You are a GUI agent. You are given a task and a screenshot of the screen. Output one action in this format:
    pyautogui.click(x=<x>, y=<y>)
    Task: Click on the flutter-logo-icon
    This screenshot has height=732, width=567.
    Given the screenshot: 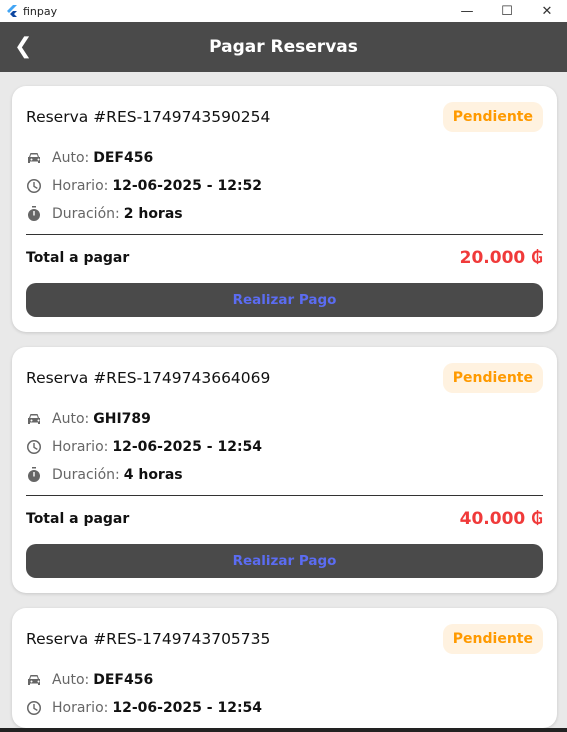 What is the action you would take?
    pyautogui.click(x=12, y=11)
    